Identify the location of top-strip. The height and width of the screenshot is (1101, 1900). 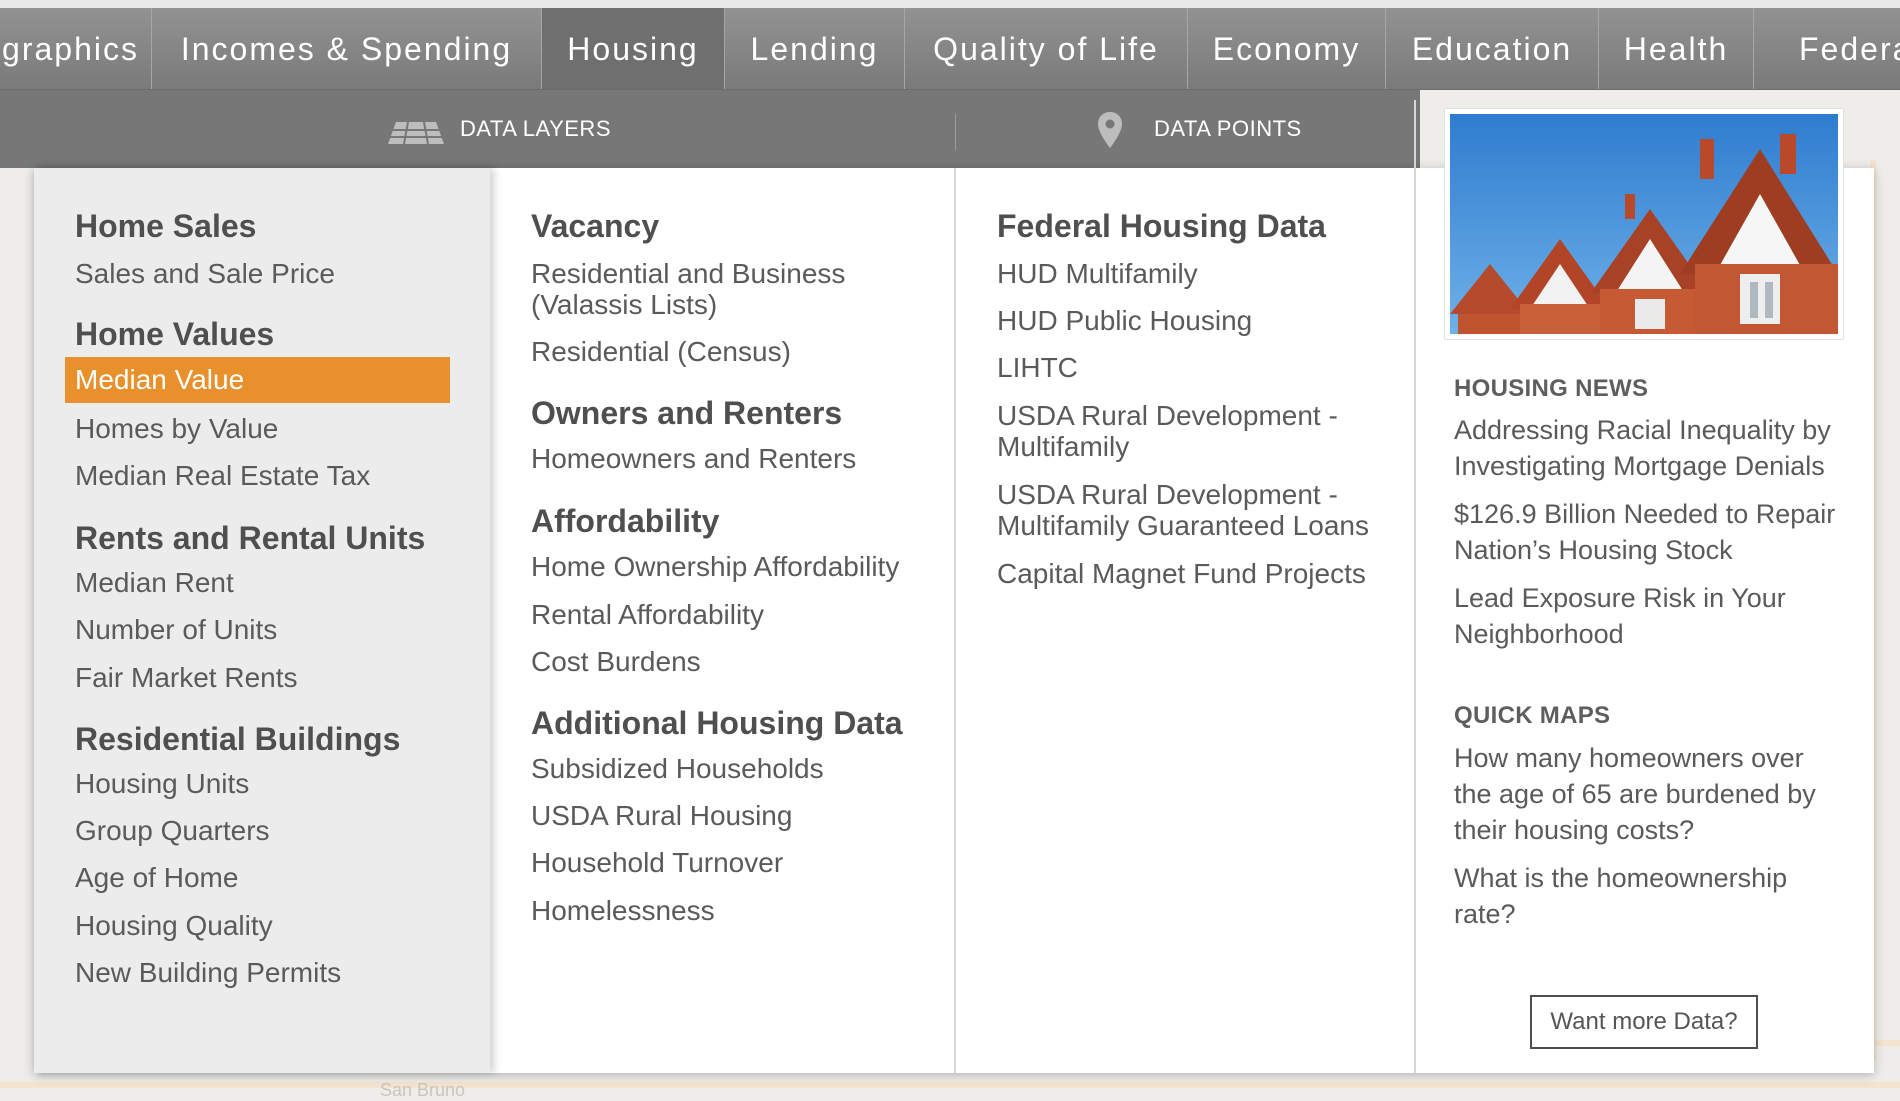
(950, 4).